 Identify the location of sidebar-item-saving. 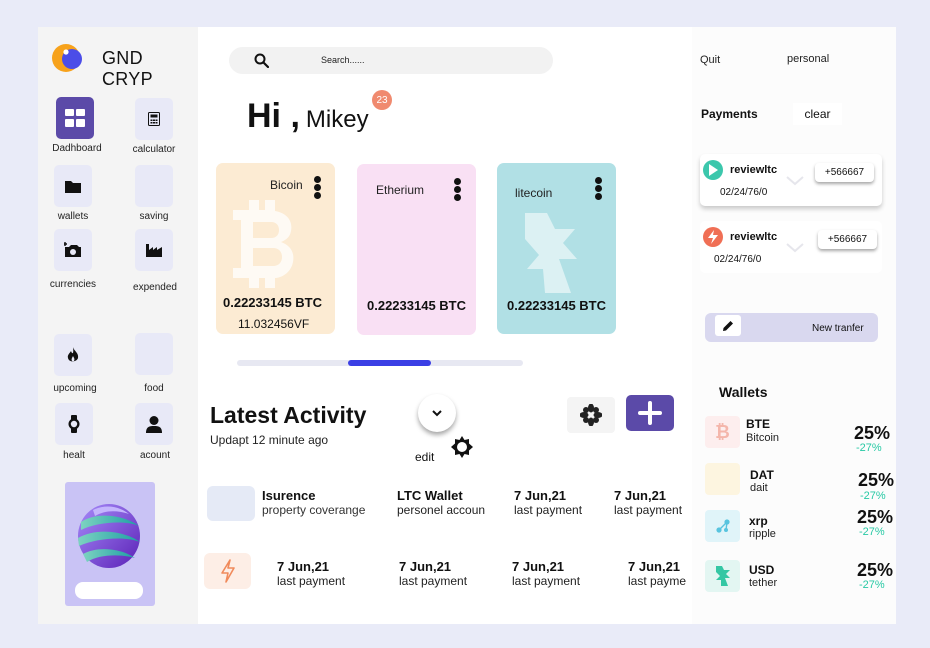
(154, 186).